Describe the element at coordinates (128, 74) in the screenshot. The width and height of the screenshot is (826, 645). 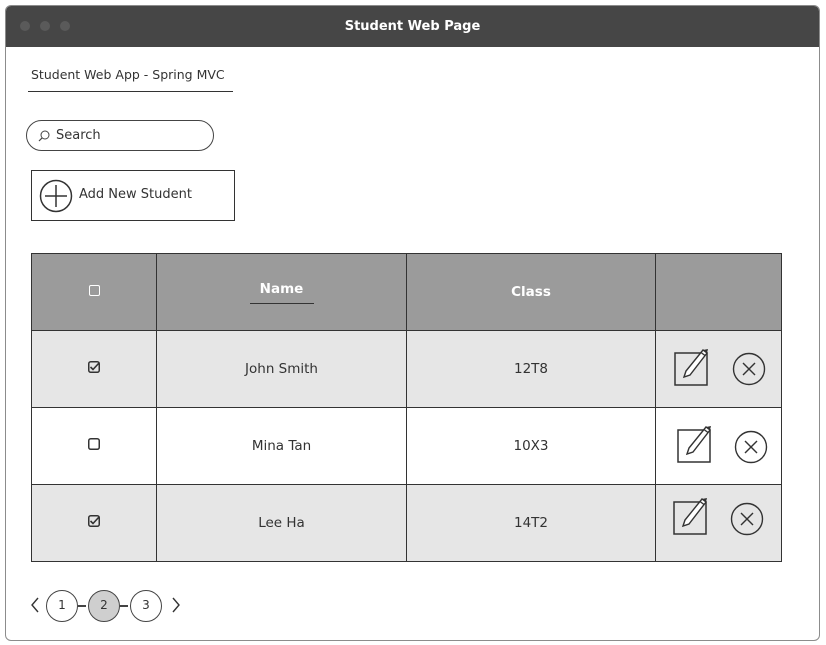
I see `app-title-link: Student Web App - Spring MVC` at that location.